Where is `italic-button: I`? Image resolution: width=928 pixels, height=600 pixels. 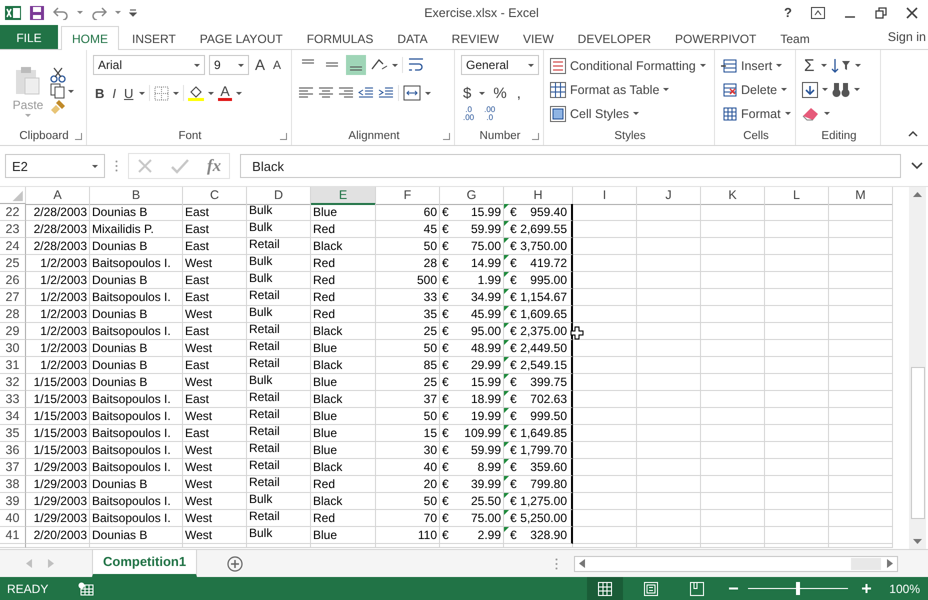
italic-button: I is located at coordinates (114, 93).